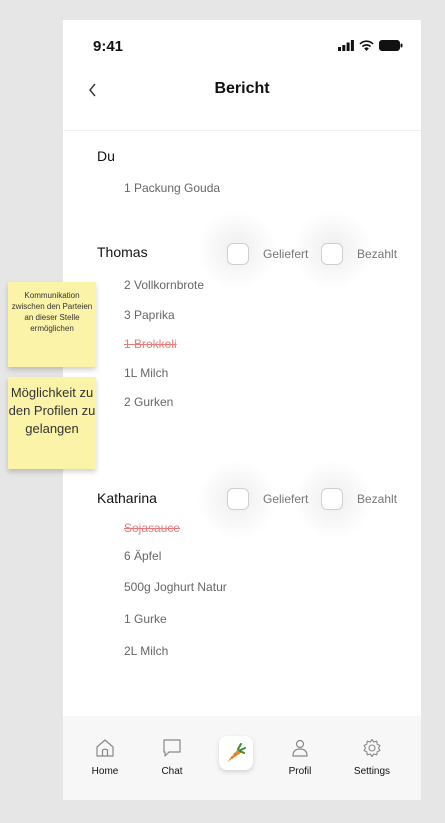  What do you see at coordinates (105, 748) in the screenshot?
I see `home-icon` at bounding box center [105, 748].